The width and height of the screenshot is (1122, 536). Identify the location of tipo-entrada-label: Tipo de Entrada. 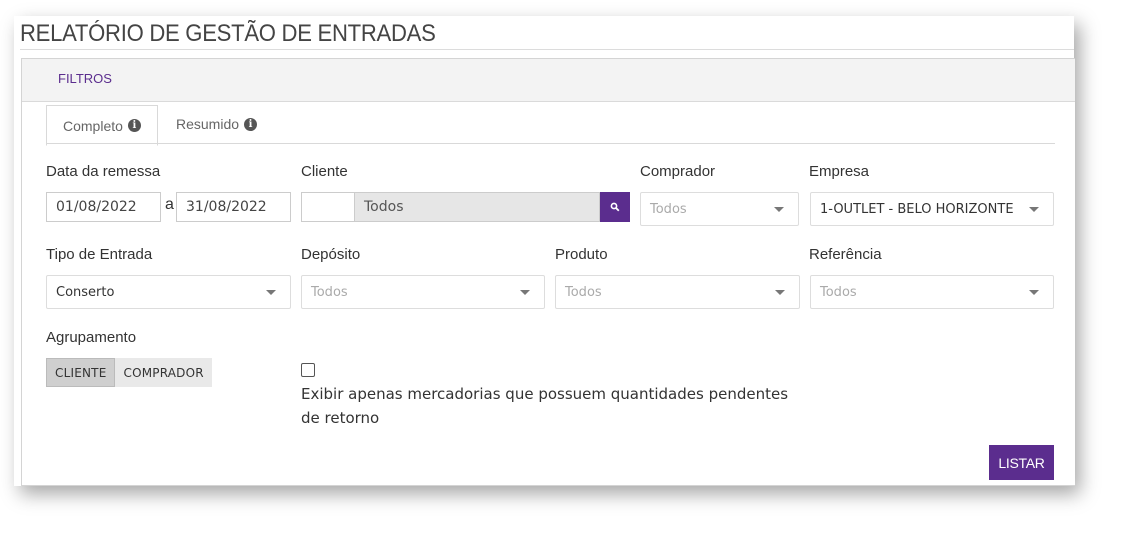
(99, 254).